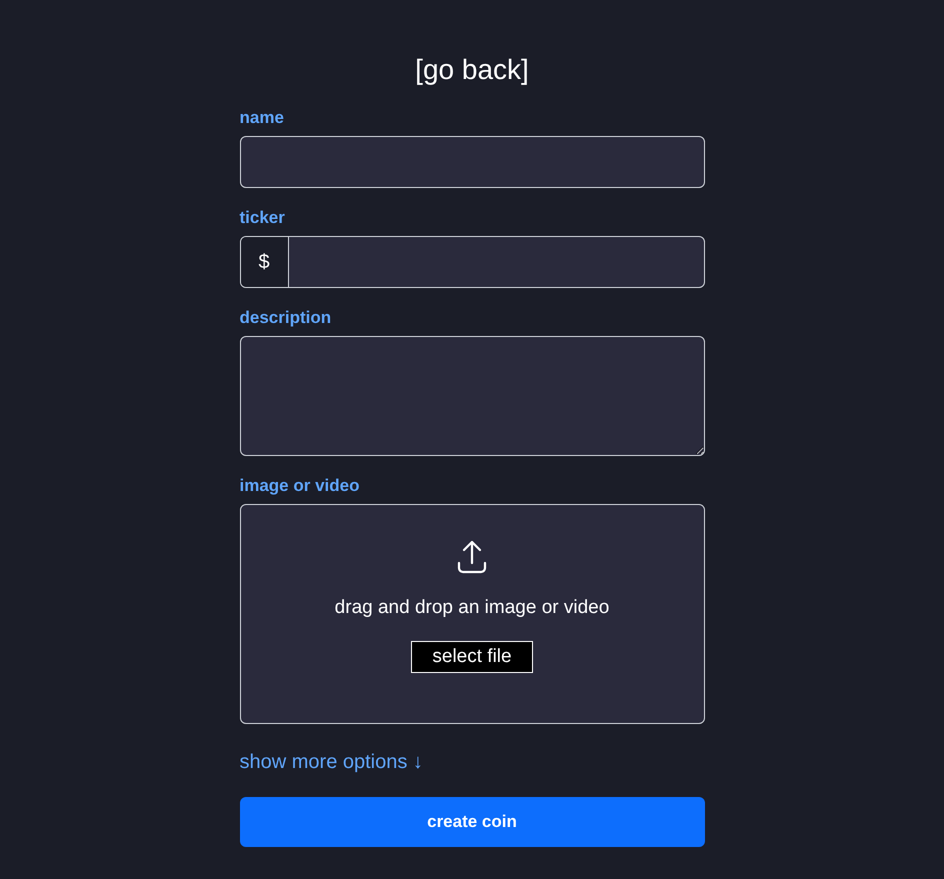 The width and height of the screenshot is (944, 879). Describe the element at coordinates (300, 486) in the screenshot. I see `field-label: image or video` at that location.